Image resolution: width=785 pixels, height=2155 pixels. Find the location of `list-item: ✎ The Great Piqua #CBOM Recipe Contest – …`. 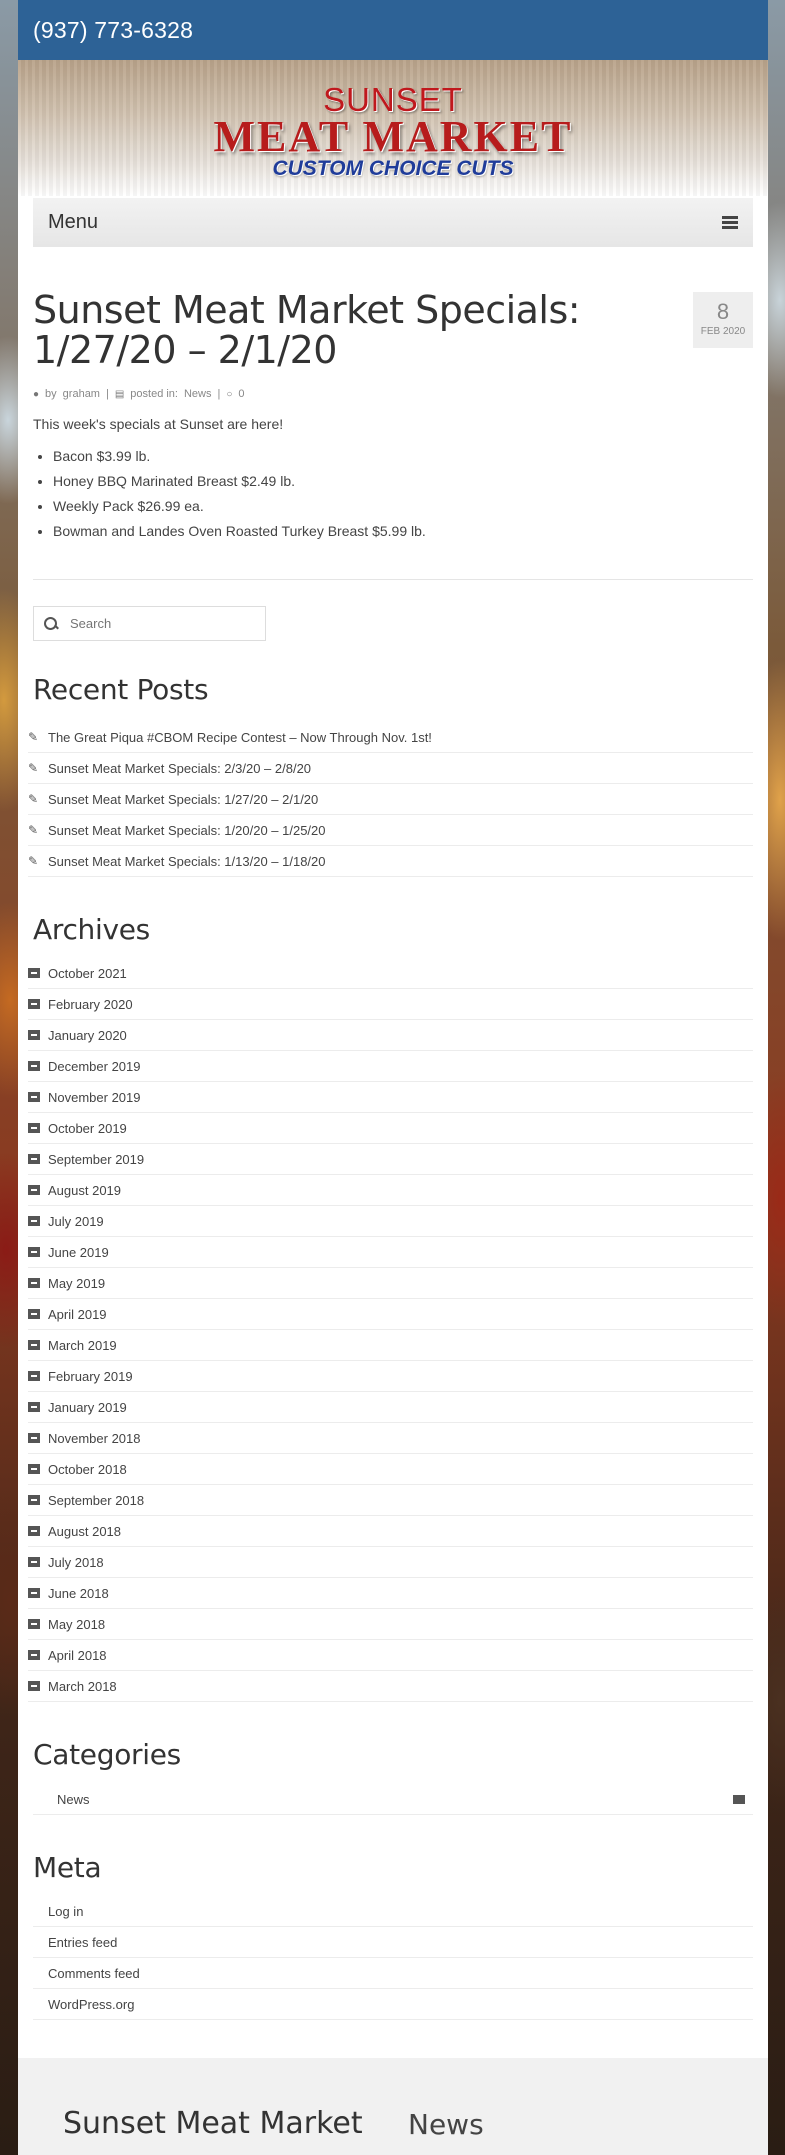

list-item: ✎ The Great Piqua #CBOM Recipe Contest – … is located at coordinates (390, 737).